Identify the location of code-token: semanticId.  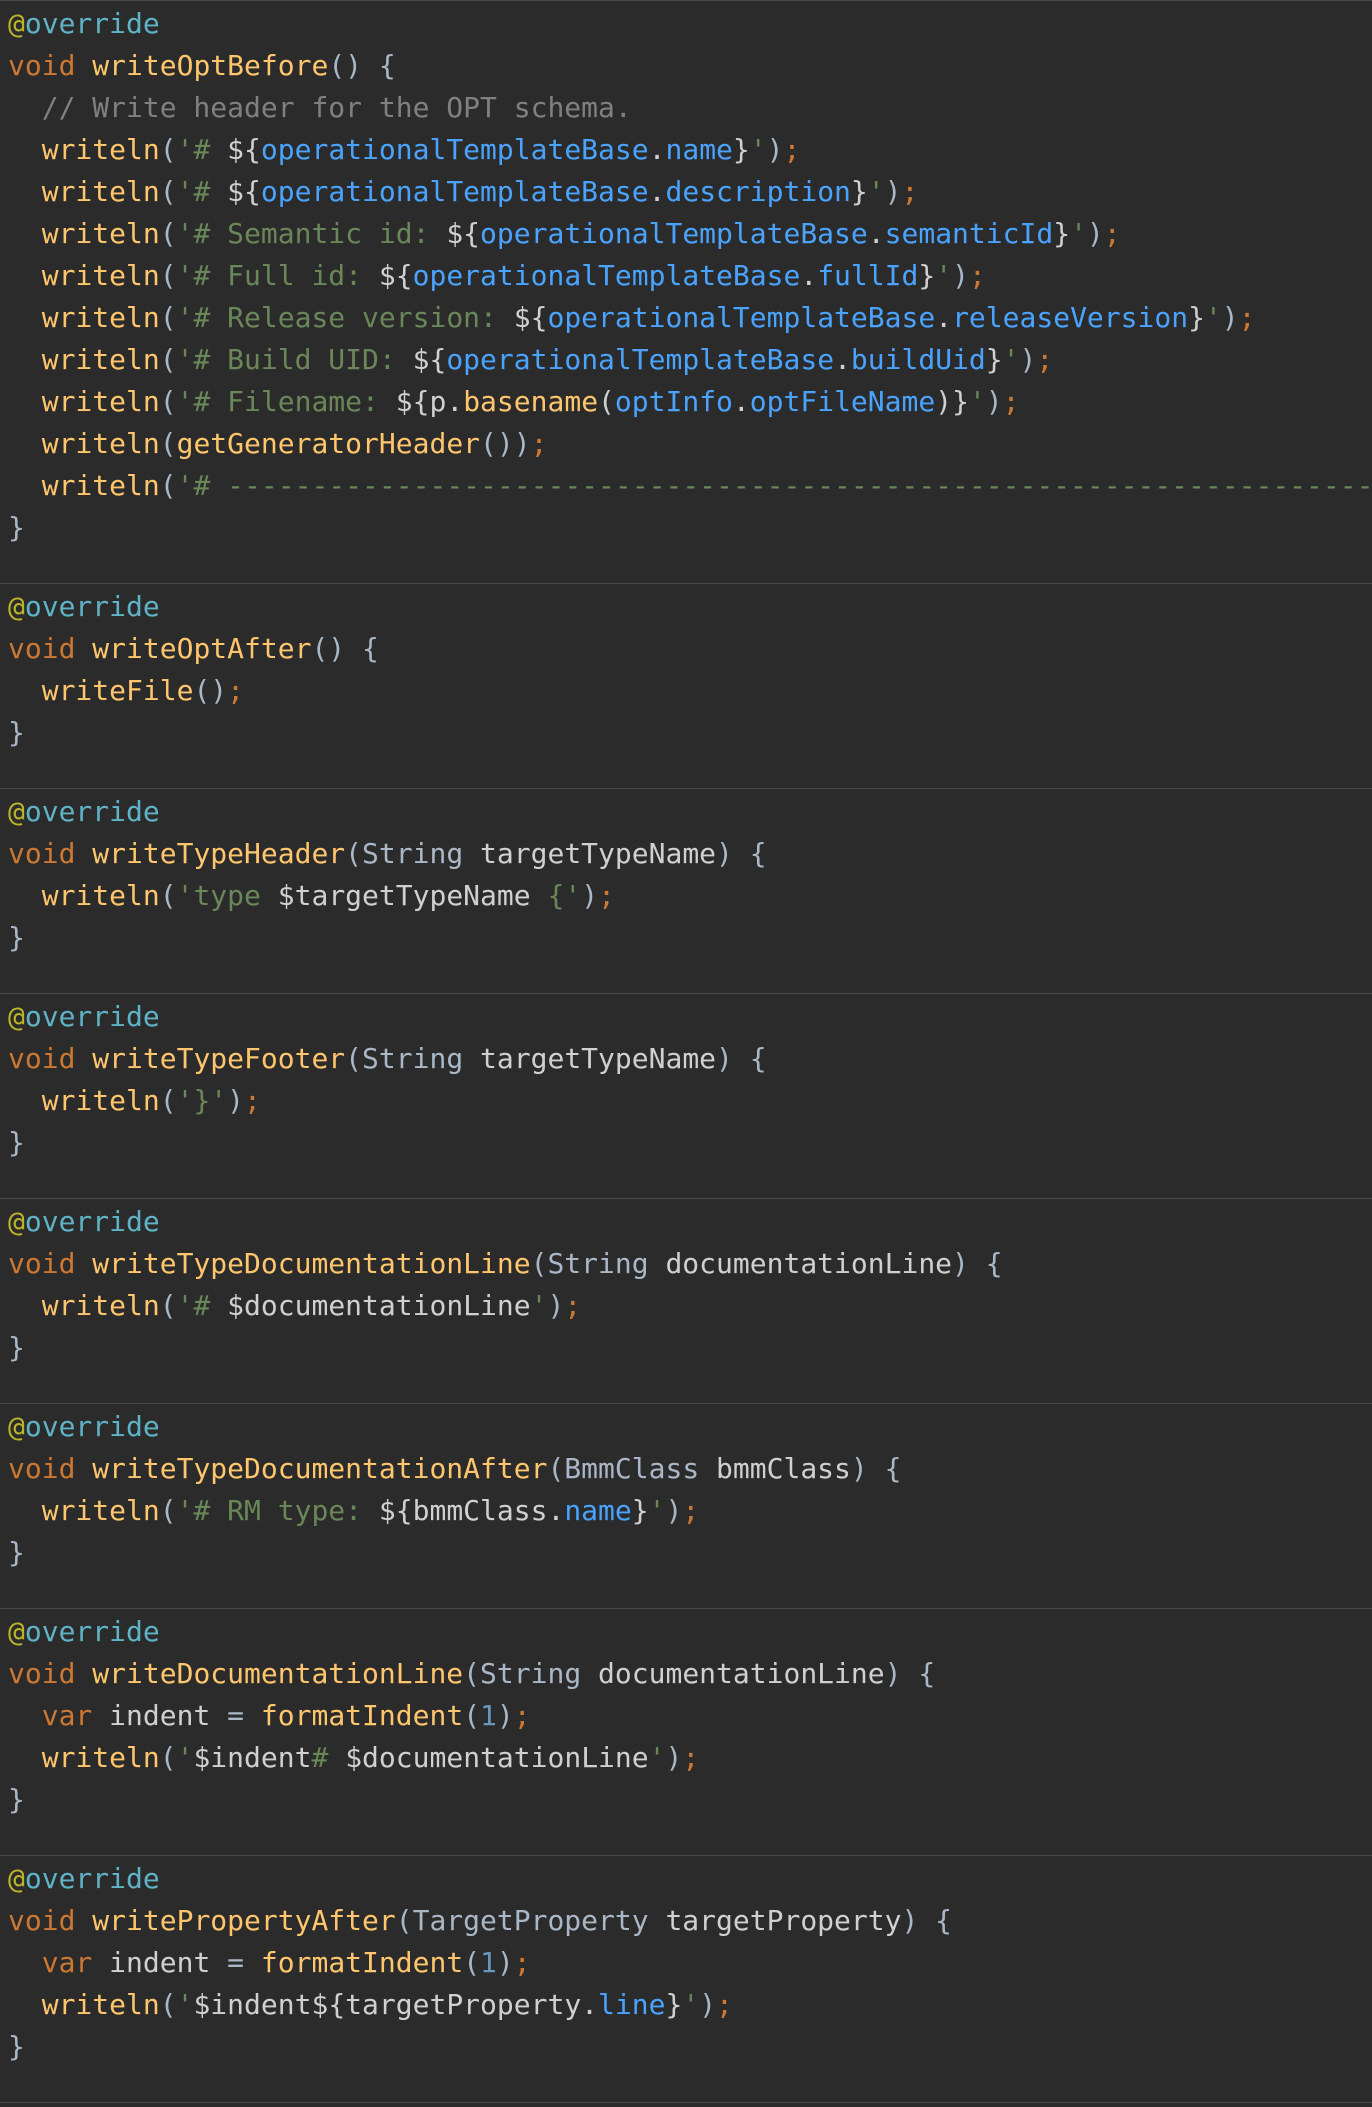
(969, 233).